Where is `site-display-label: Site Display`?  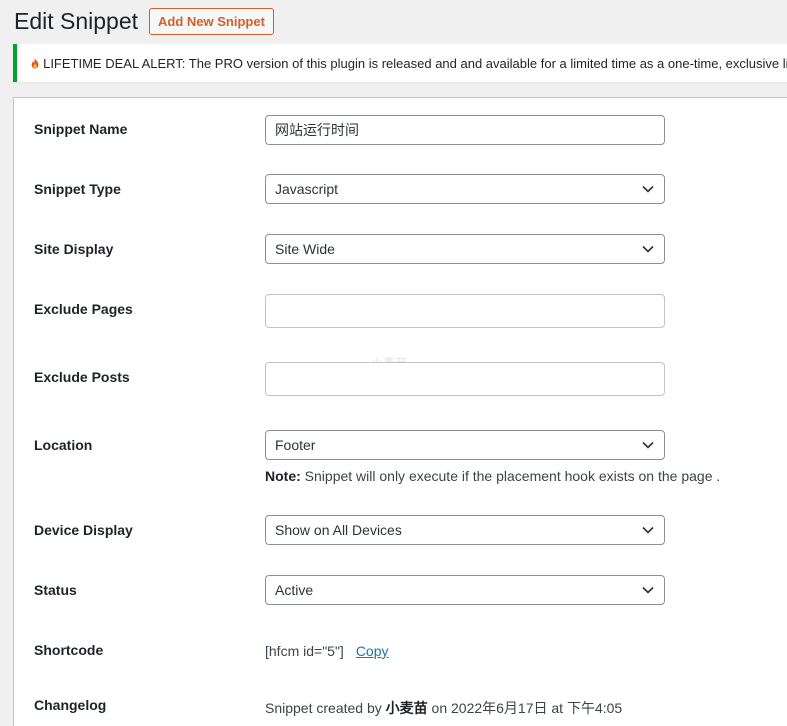 site-display-label: Site Display is located at coordinates (74, 249).